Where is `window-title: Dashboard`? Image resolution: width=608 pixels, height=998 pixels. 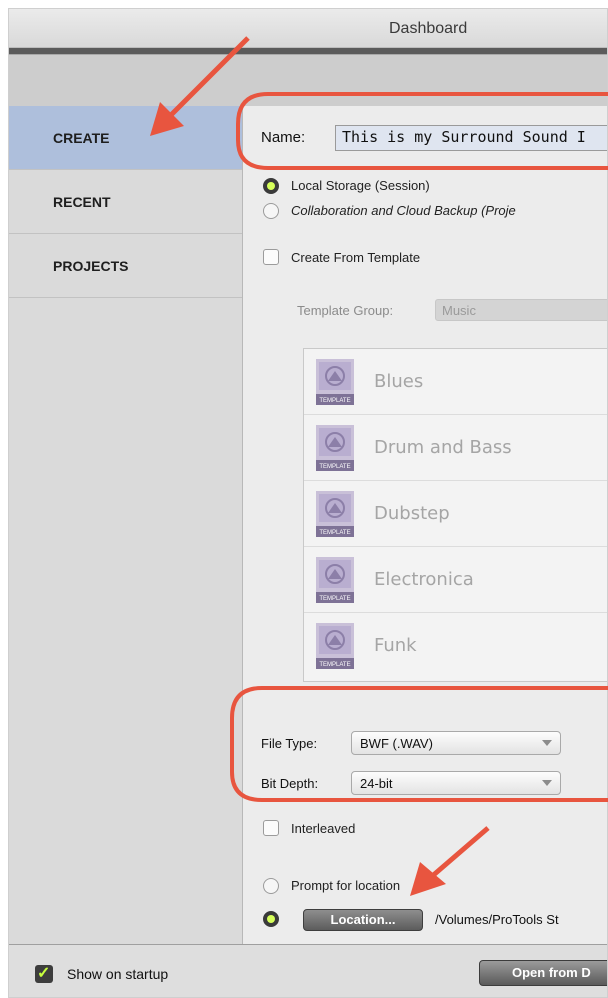
window-title: Dashboard is located at coordinates (428, 28).